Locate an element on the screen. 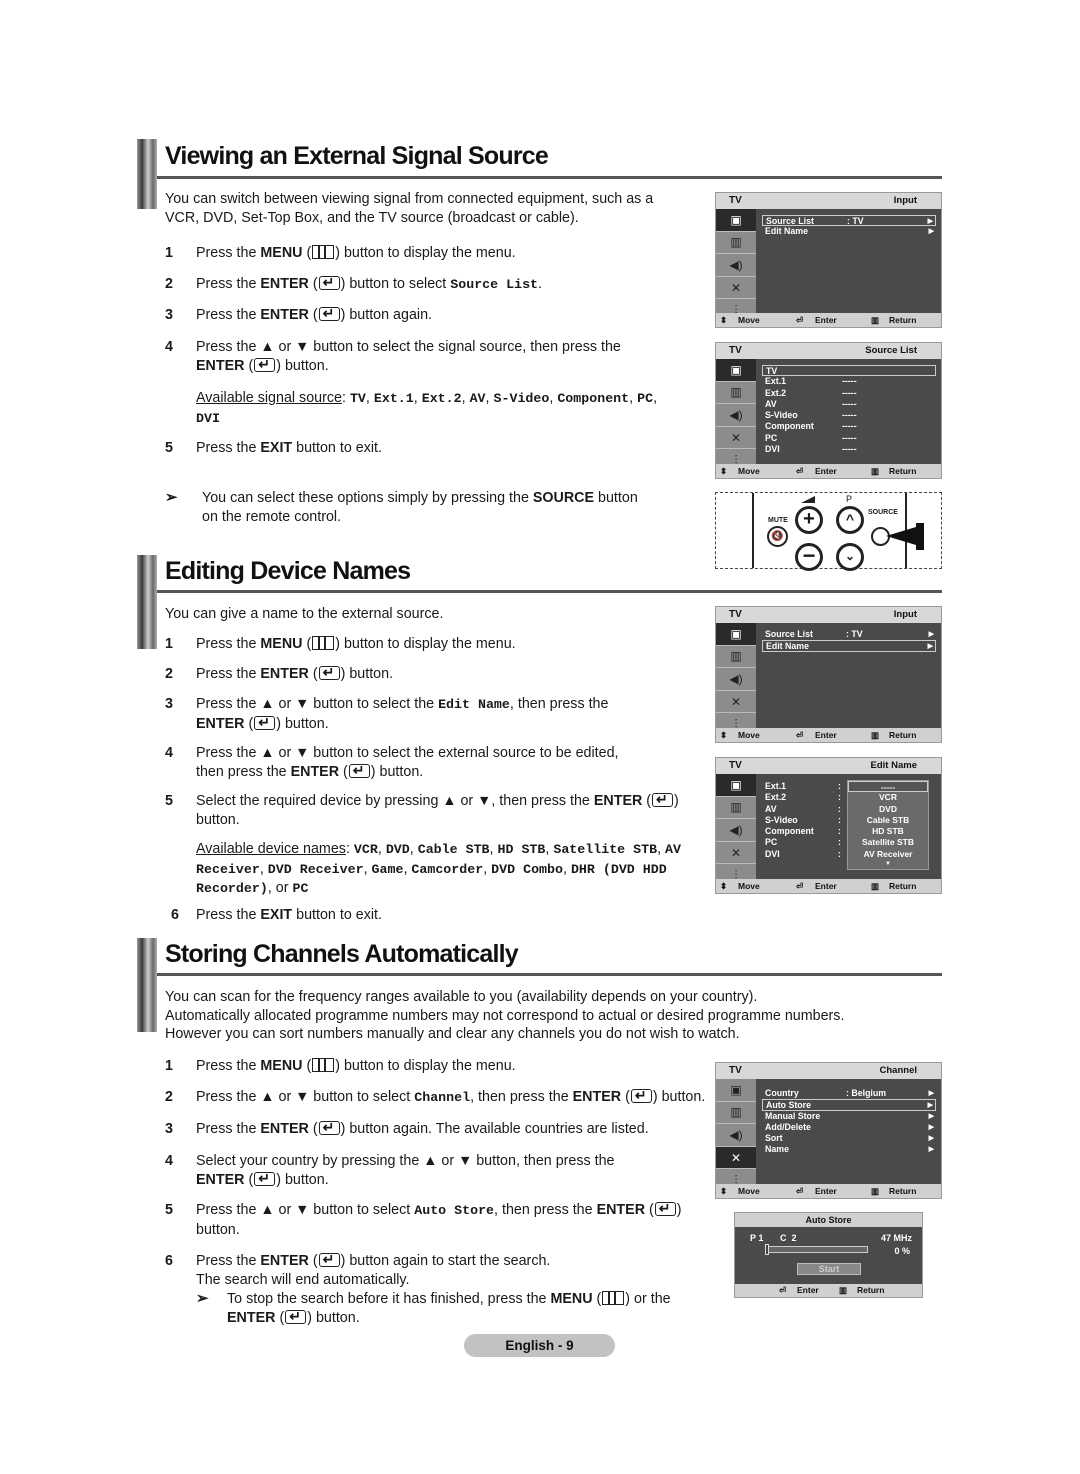 Image resolution: width=1080 pixels, height=1474 pixels. dropdown-option: AV Receiver is located at coordinates (888, 854).